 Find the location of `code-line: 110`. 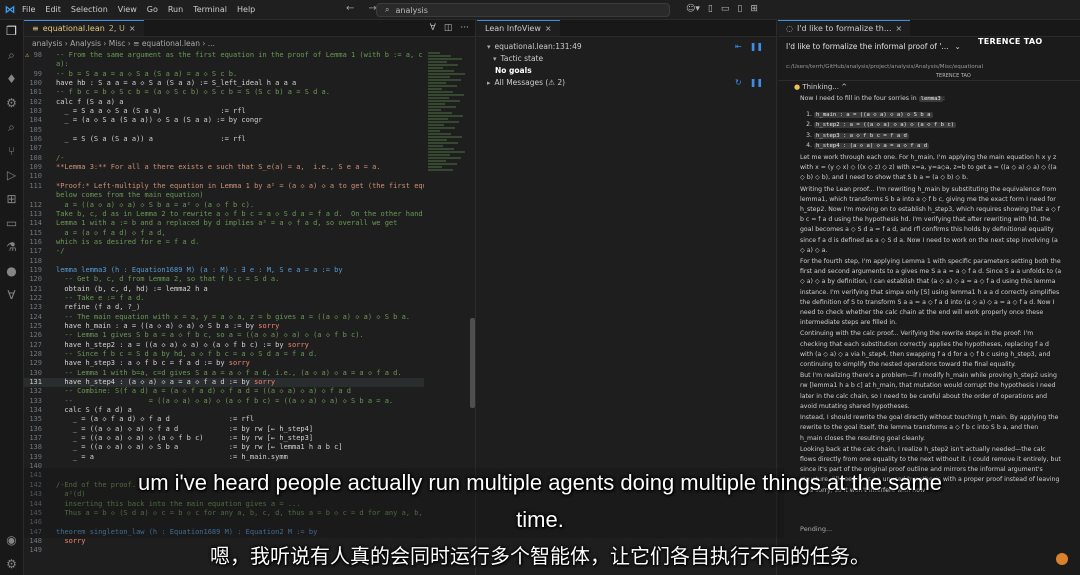

code-line: 110 is located at coordinates (224, 176).